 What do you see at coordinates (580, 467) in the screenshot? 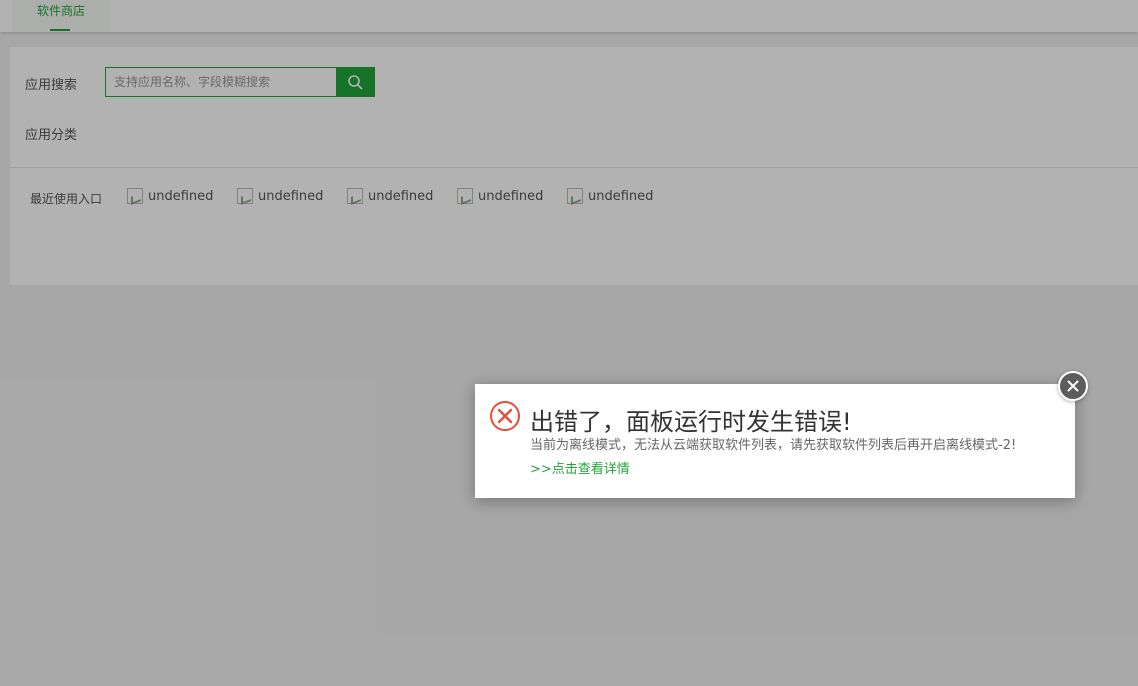
I see `view-details-link: >>点击查看详情` at bounding box center [580, 467].